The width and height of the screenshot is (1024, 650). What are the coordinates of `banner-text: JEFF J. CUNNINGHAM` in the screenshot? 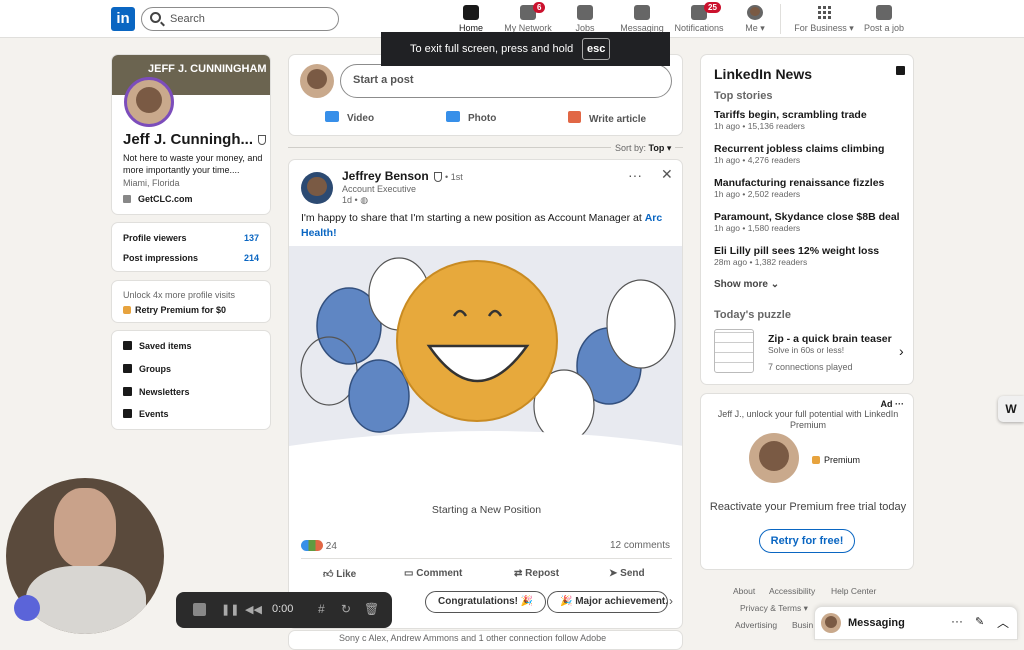 It's located at (207, 69).